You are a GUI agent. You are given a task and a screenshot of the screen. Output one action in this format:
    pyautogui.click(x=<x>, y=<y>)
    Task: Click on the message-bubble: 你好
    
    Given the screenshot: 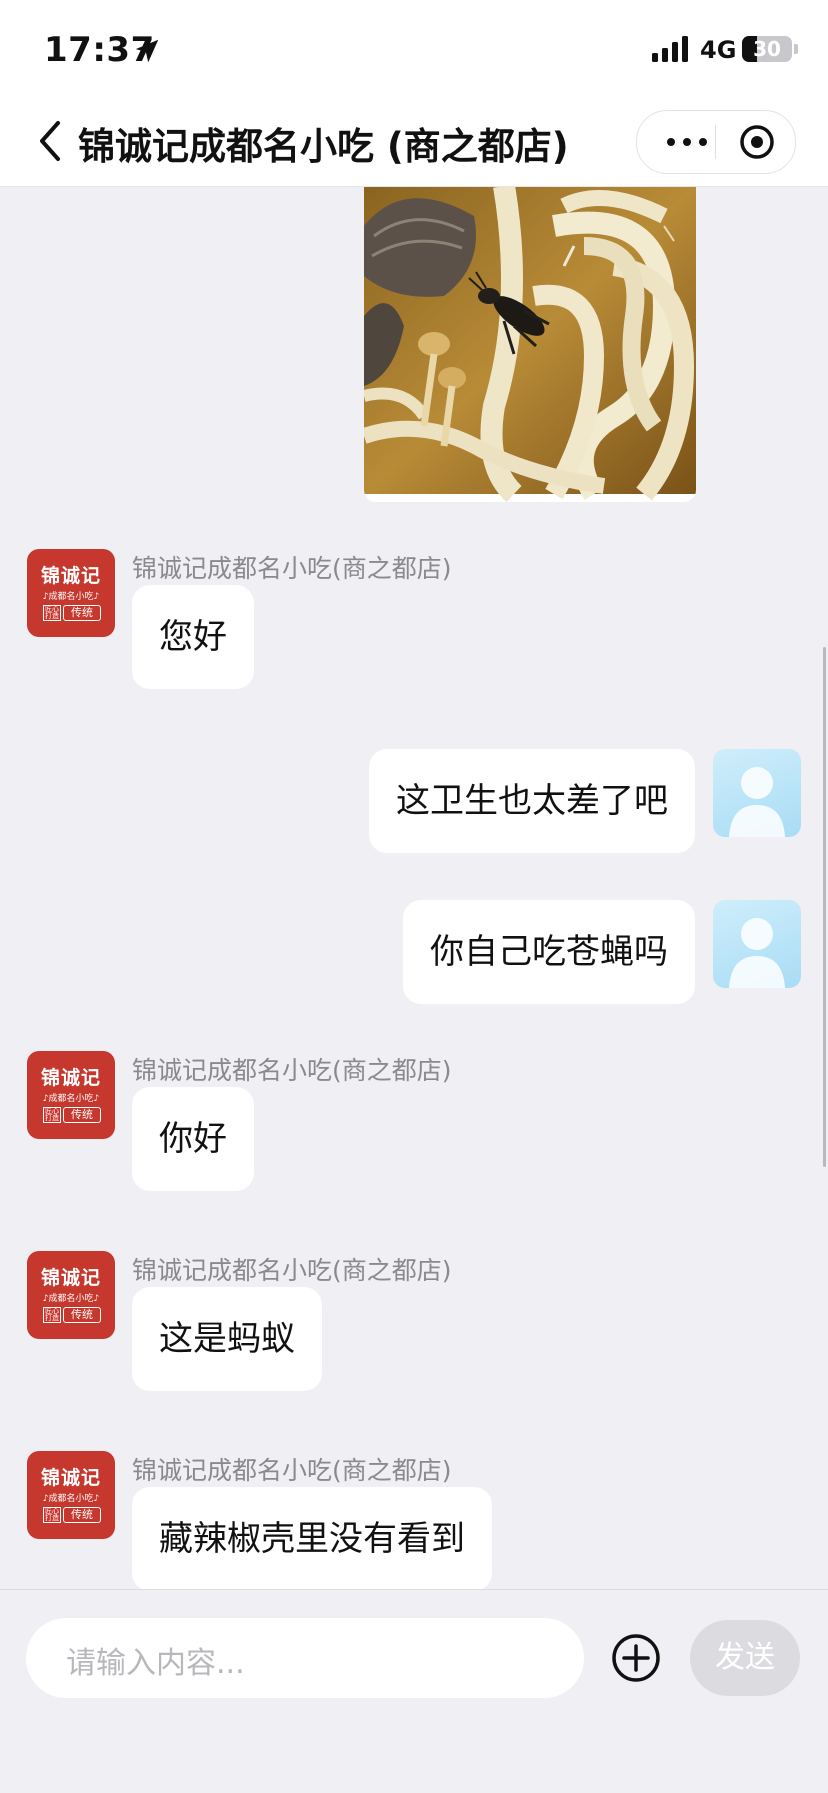 What is the action you would take?
    pyautogui.click(x=193, y=1139)
    